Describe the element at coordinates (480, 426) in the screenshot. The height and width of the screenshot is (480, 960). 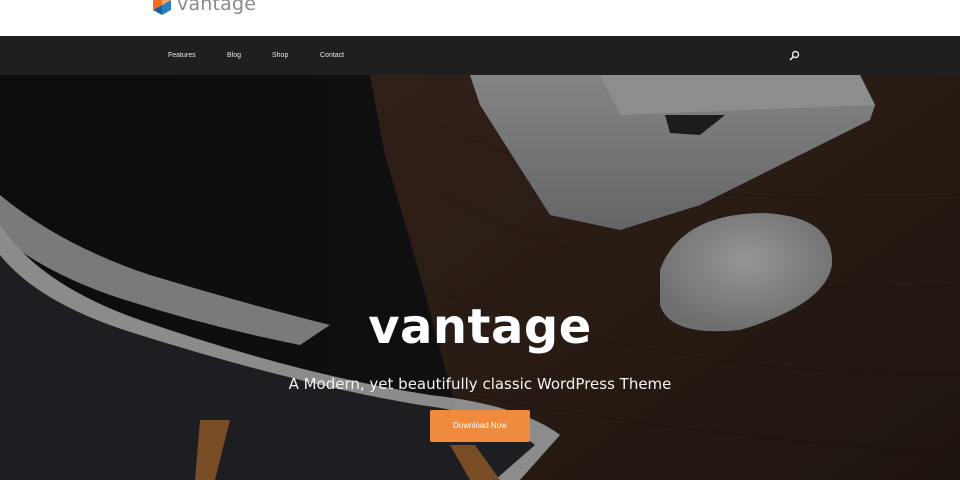
I see `download-now-button: Download Now` at that location.